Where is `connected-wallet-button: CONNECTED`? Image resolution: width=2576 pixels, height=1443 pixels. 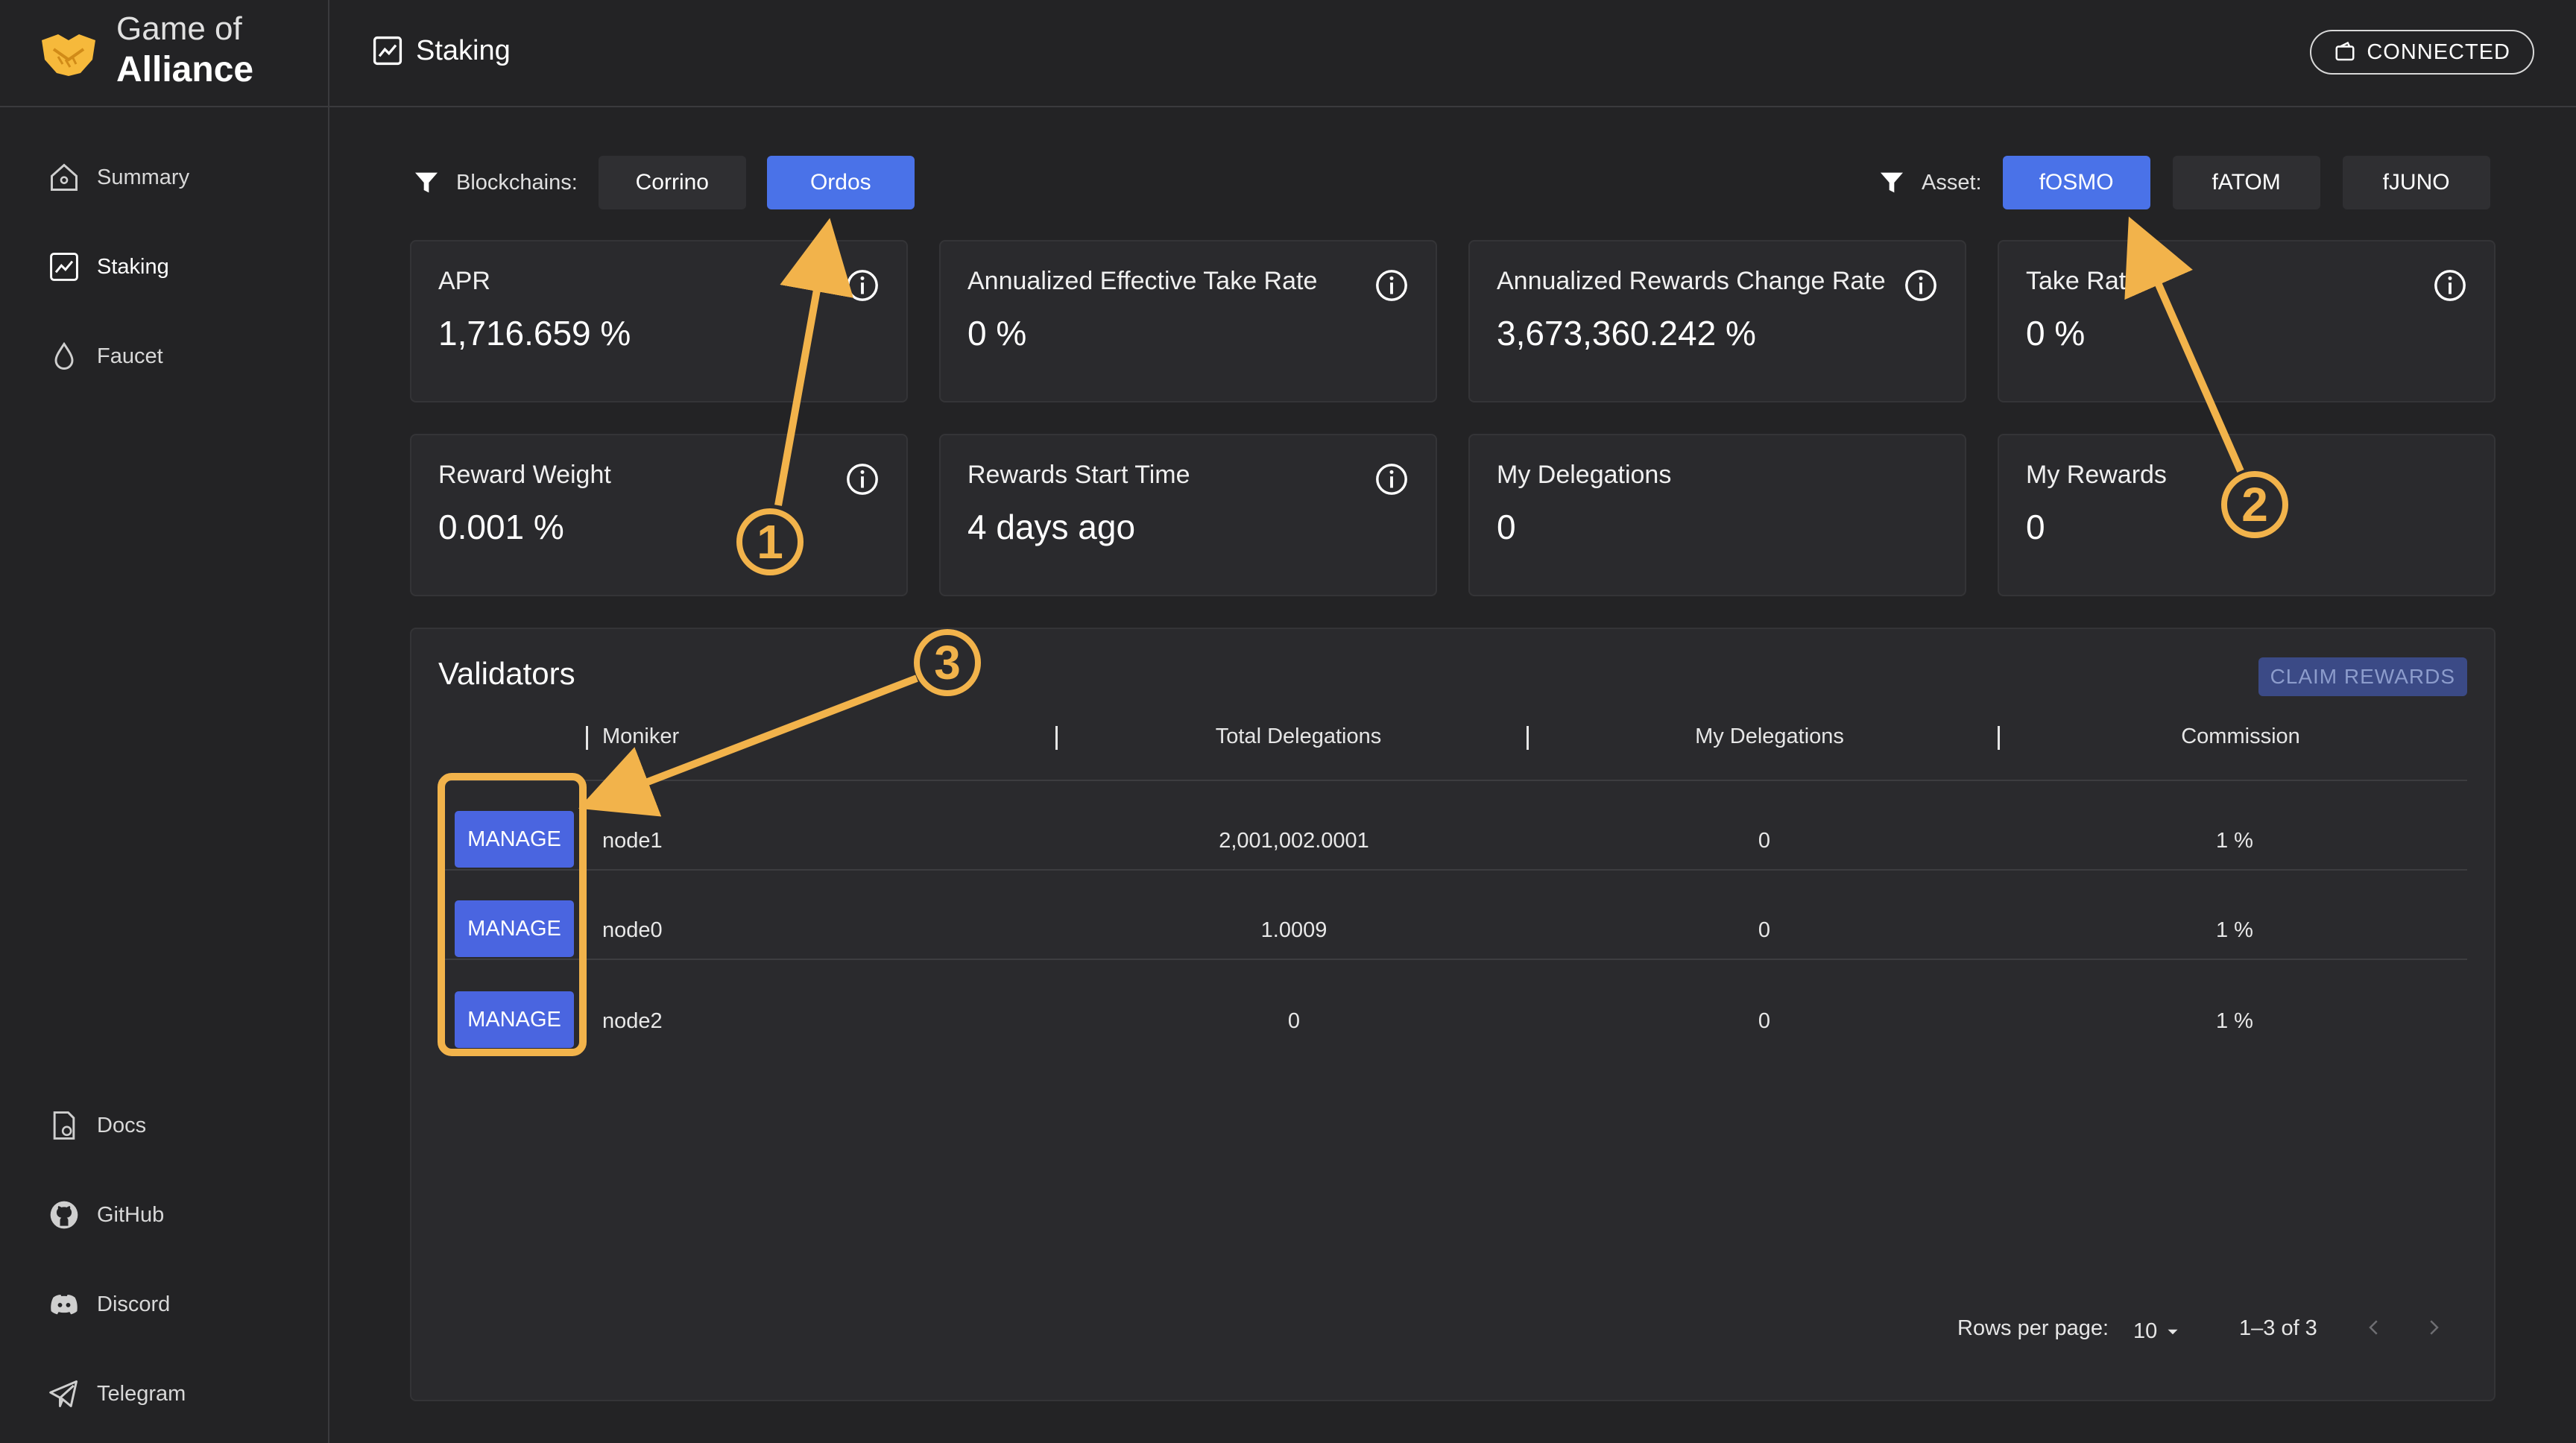 connected-wallet-button: CONNECTED is located at coordinates (2422, 52).